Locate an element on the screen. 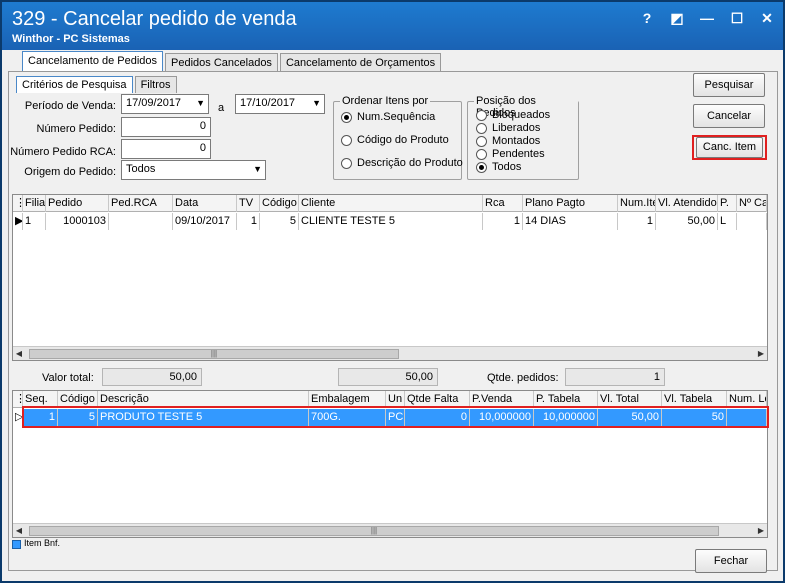  radio-liberados: Liberados is located at coordinates (508, 128).